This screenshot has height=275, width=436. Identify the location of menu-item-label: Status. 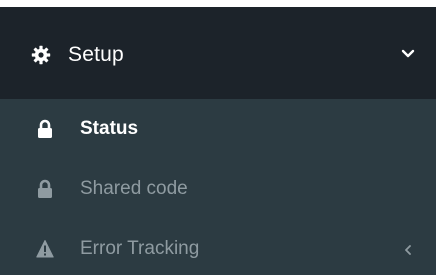
(109, 128).